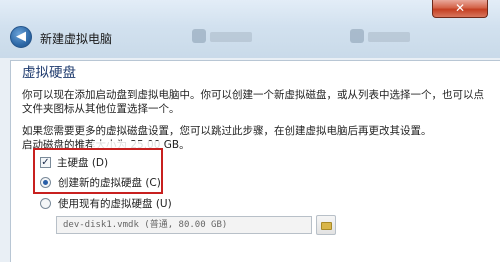  Describe the element at coordinates (115, 204) in the screenshot. I see `use-existing-disk-label: 使用现有的虚拟硬盘 (U)` at that location.